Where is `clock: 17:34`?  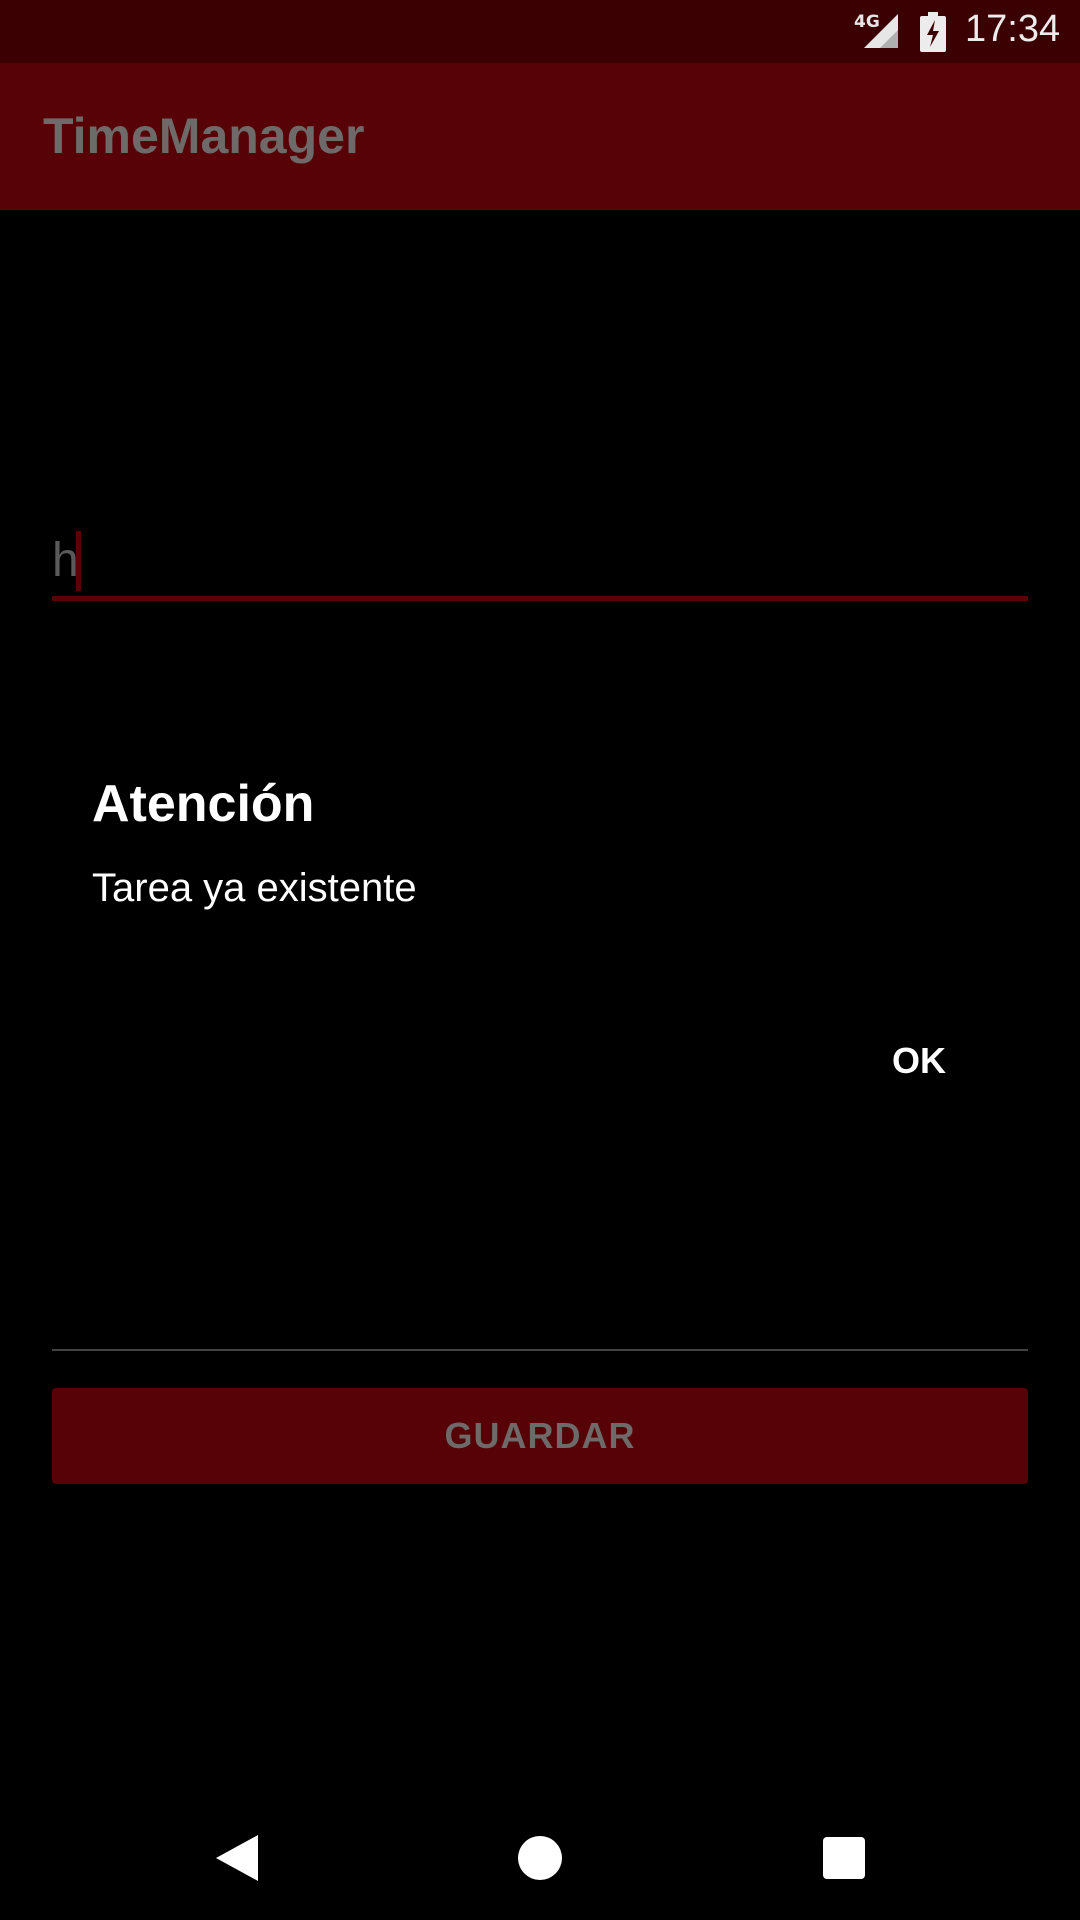
clock: 17:34 is located at coordinates (1013, 29).